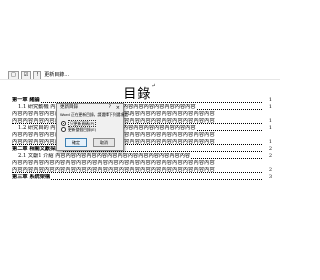  What do you see at coordinates (118, 108) in the screenshot?
I see `close-icon: ×` at bounding box center [118, 108].